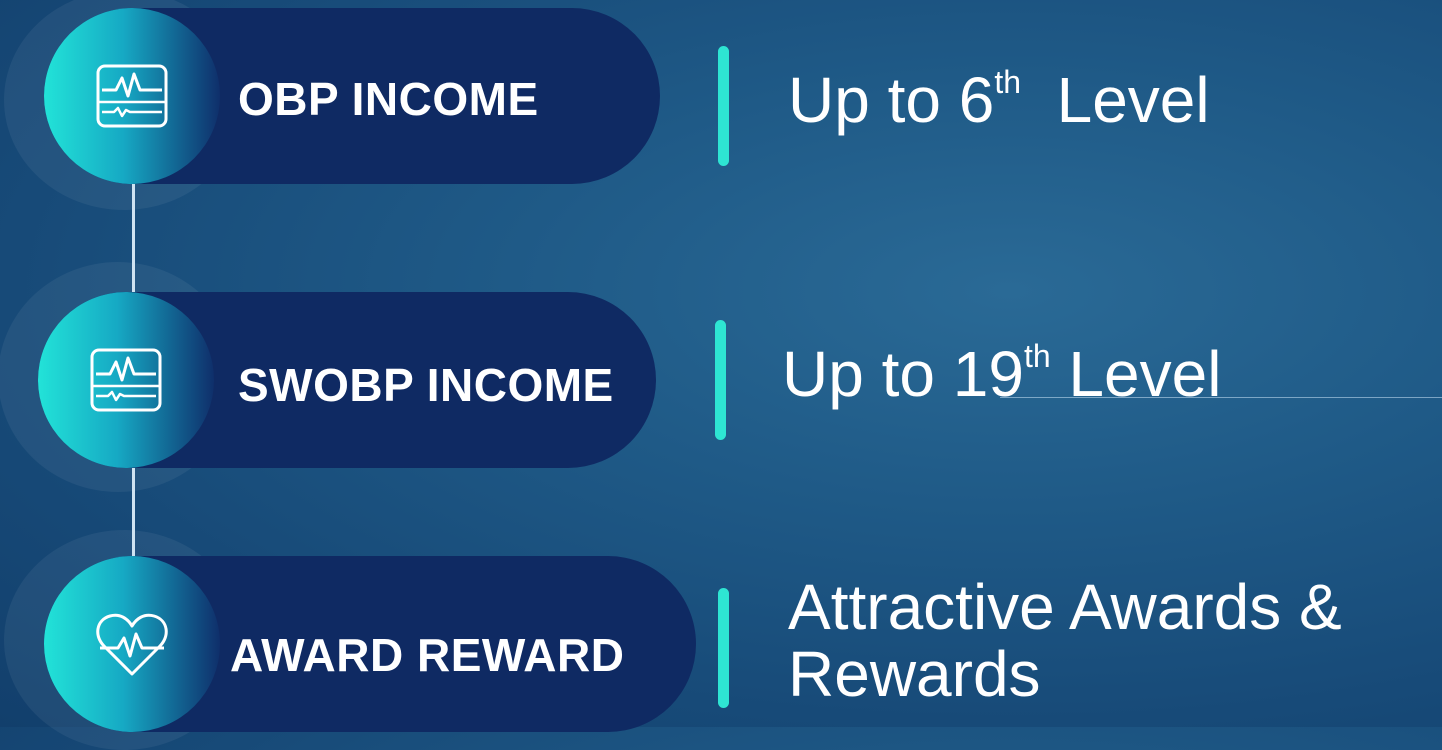 Image resolution: width=1442 pixels, height=750 pixels. I want to click on desc-prefix: Up to 6, so click(891, 100).